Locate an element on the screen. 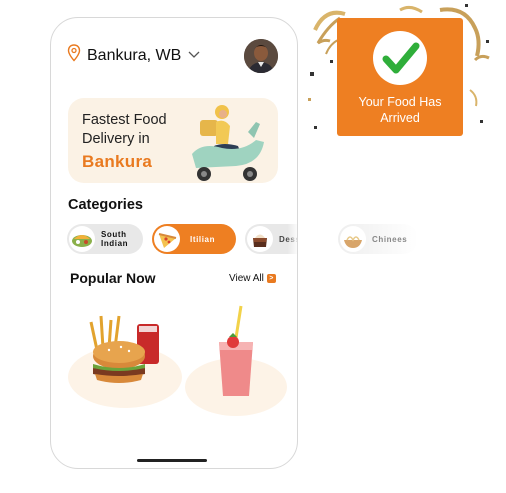 The height and width of the screenshot is (493, 506). dessert-icon is located at coordinates (260, 239).